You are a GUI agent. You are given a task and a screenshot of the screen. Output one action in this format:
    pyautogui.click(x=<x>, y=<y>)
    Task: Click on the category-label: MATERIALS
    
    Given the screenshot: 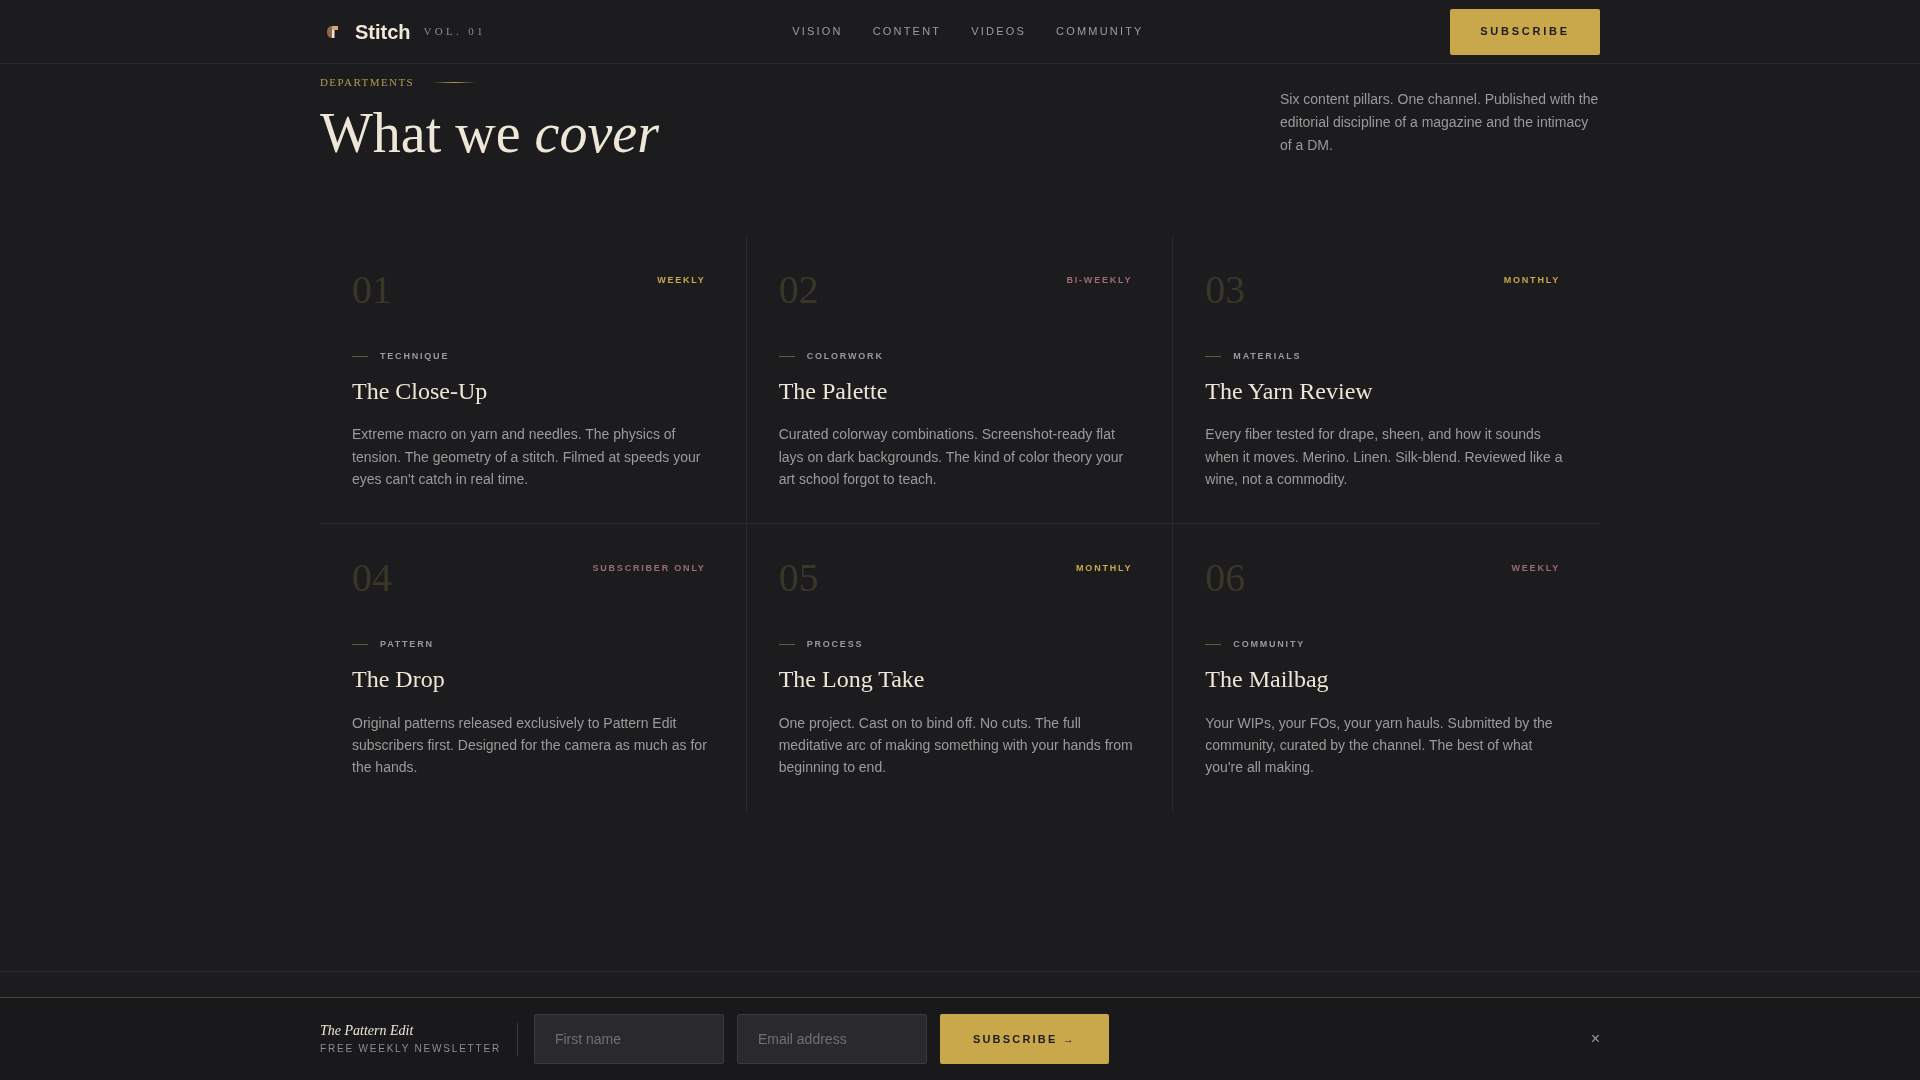 What is the action you would take?
    pyautogui.click(x=1267, y=356)
    